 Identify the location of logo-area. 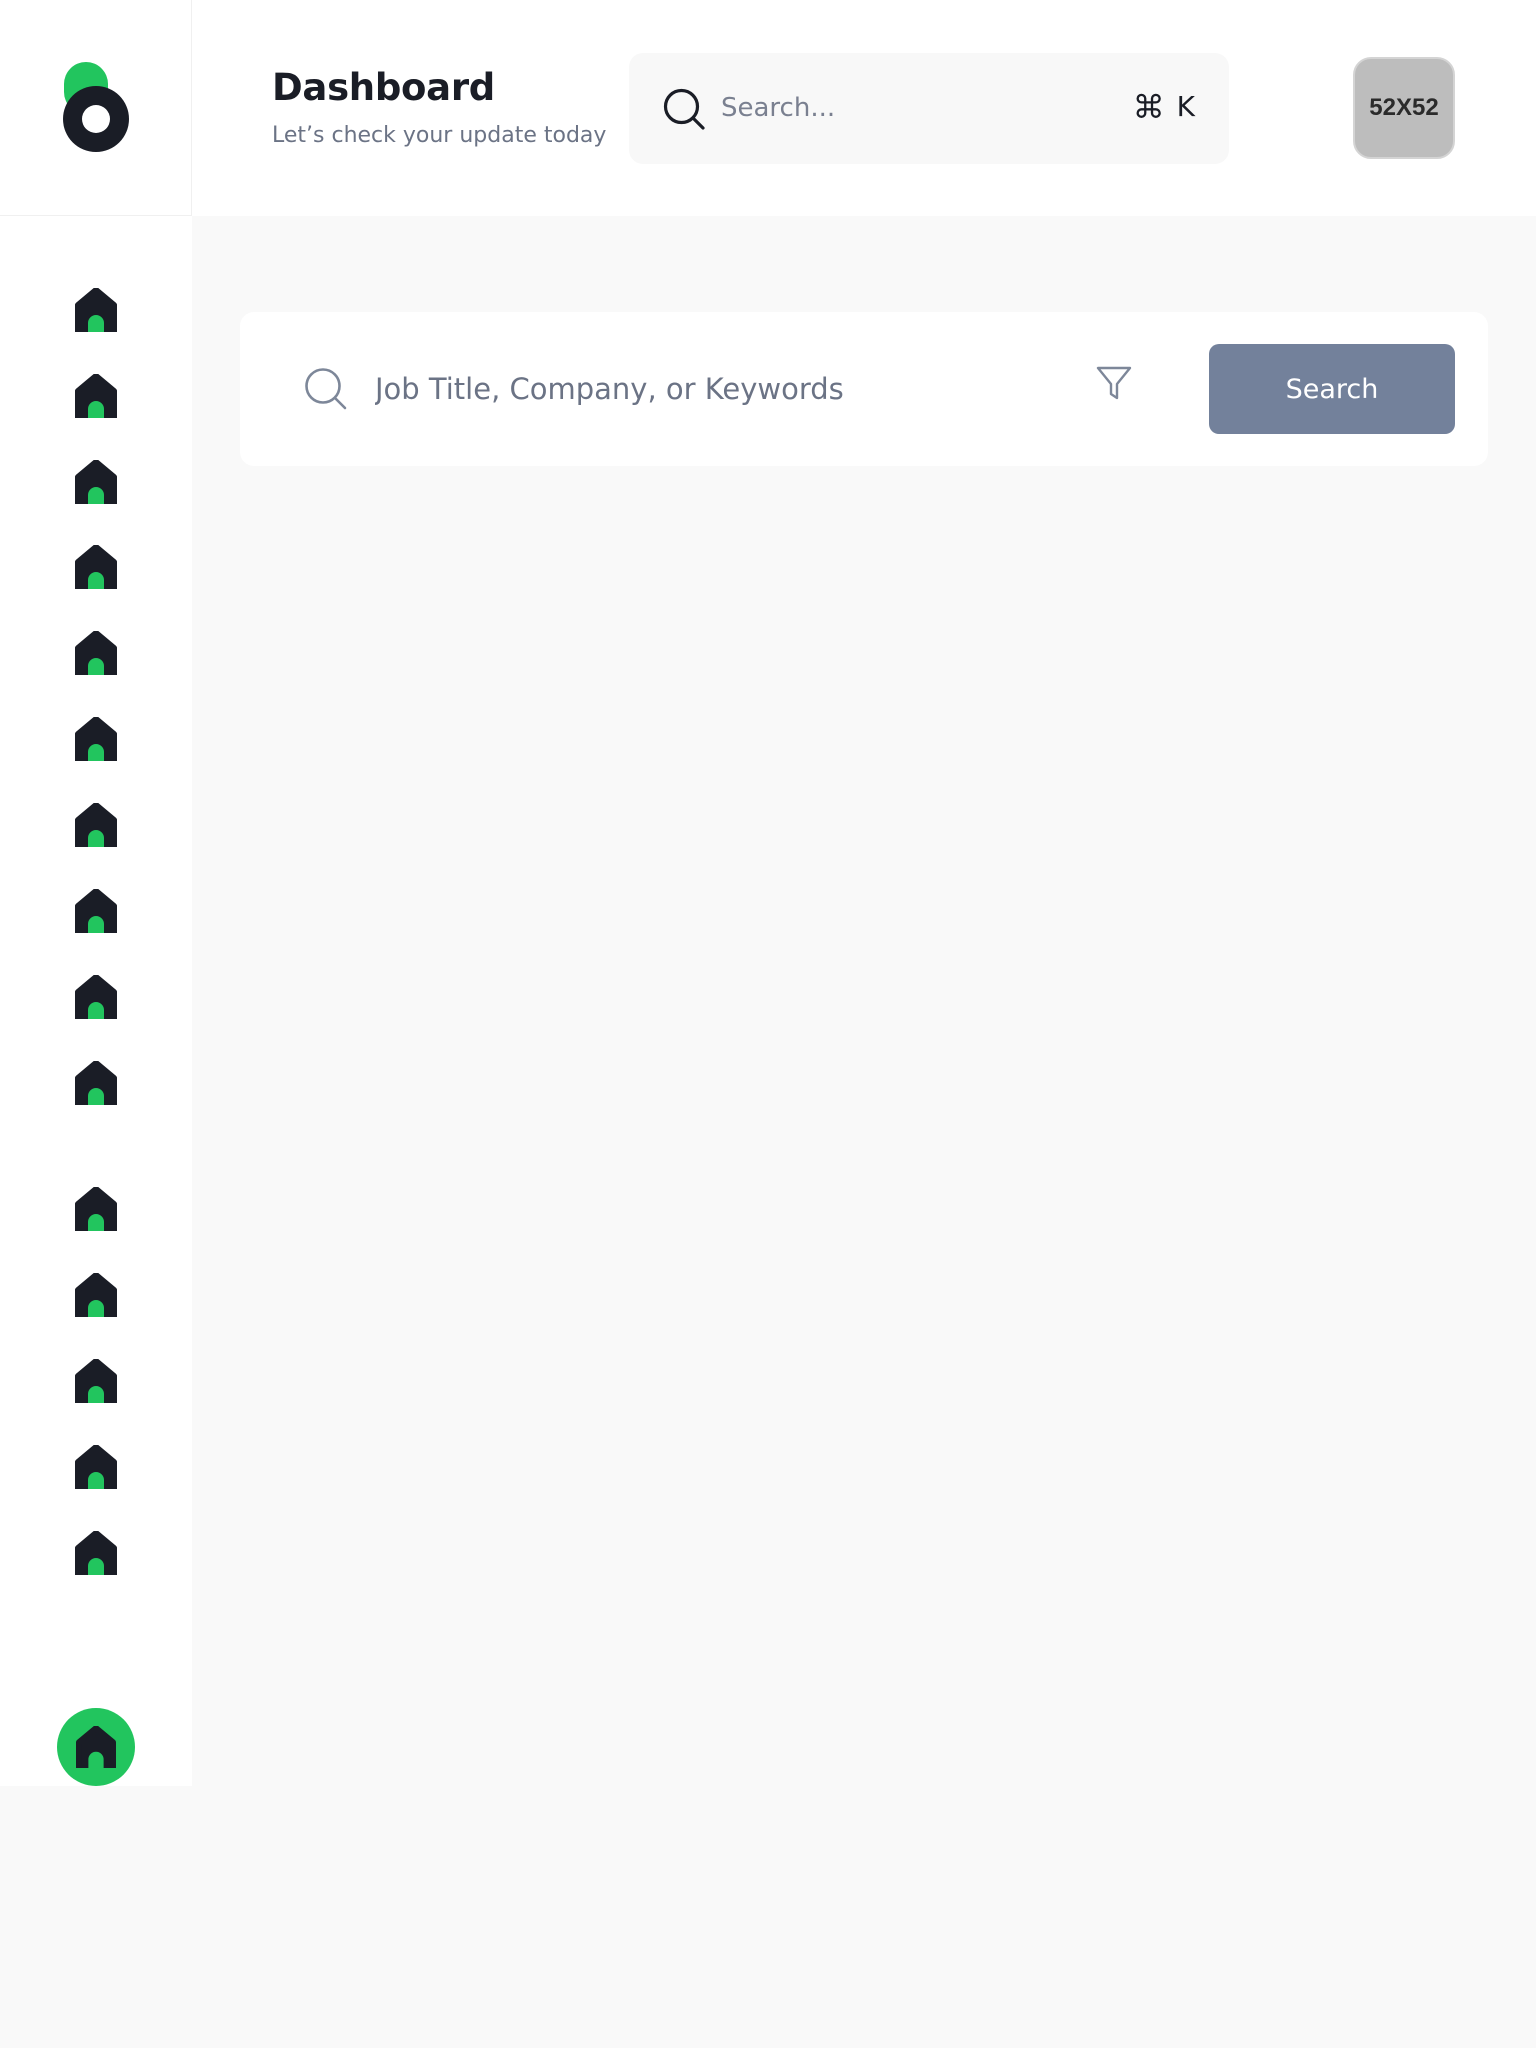
(96, 108).